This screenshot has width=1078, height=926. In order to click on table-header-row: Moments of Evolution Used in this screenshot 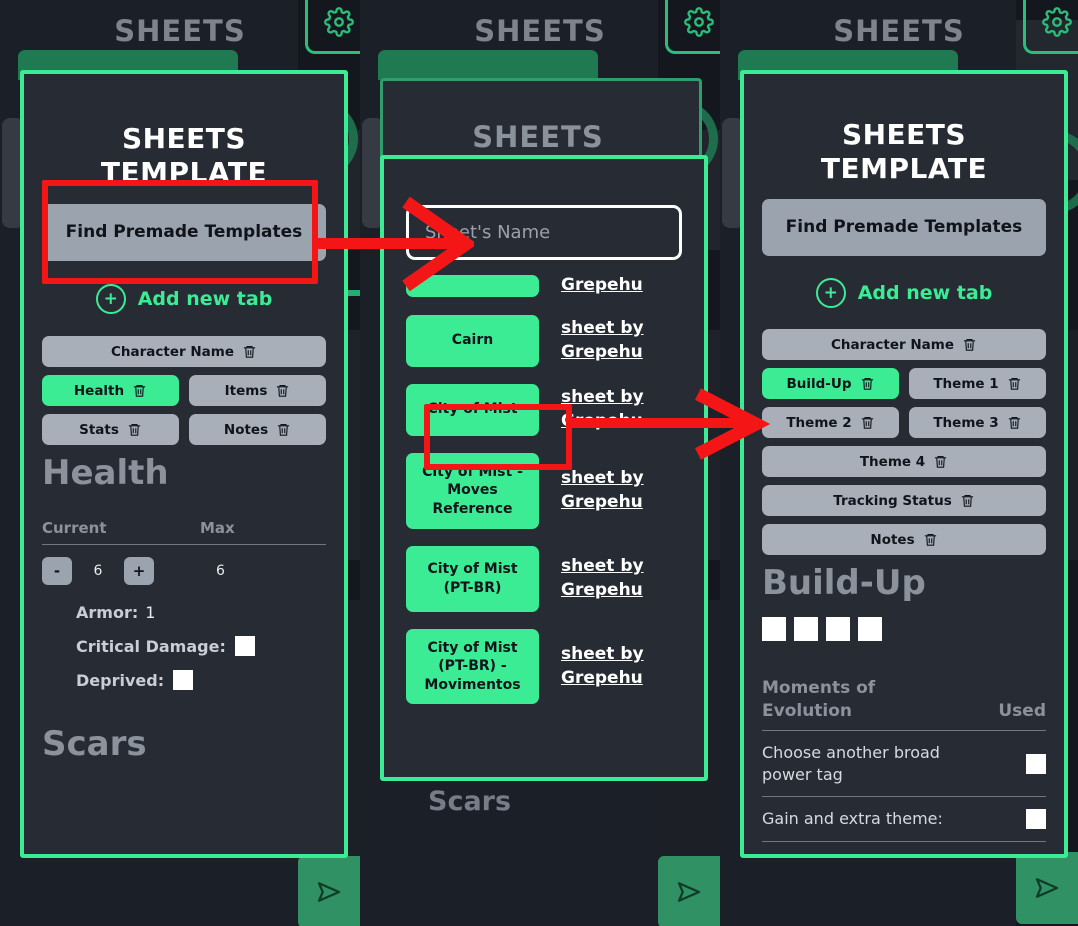, I will do `click(904, 704)`.